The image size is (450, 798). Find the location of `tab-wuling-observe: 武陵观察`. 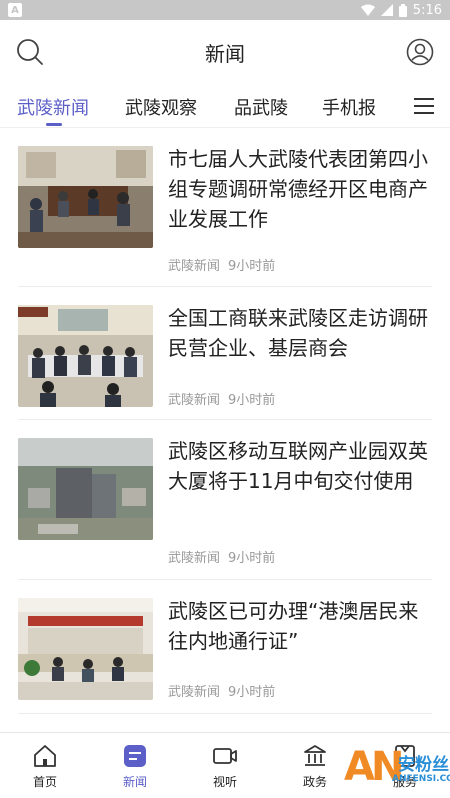

tab-wuling-observe: 武陵观察 is located at coordinates (161, 107).